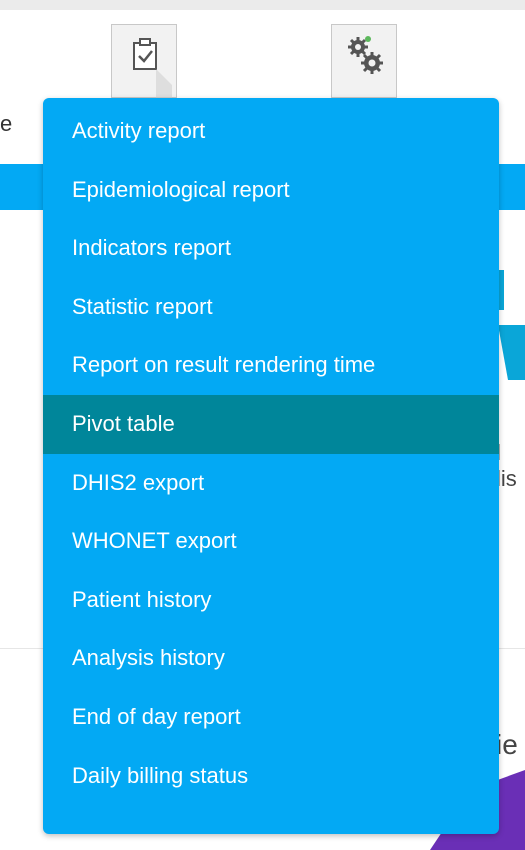  I want to click on menu-item-whonet-export: WHONET export, so click(271, 541).